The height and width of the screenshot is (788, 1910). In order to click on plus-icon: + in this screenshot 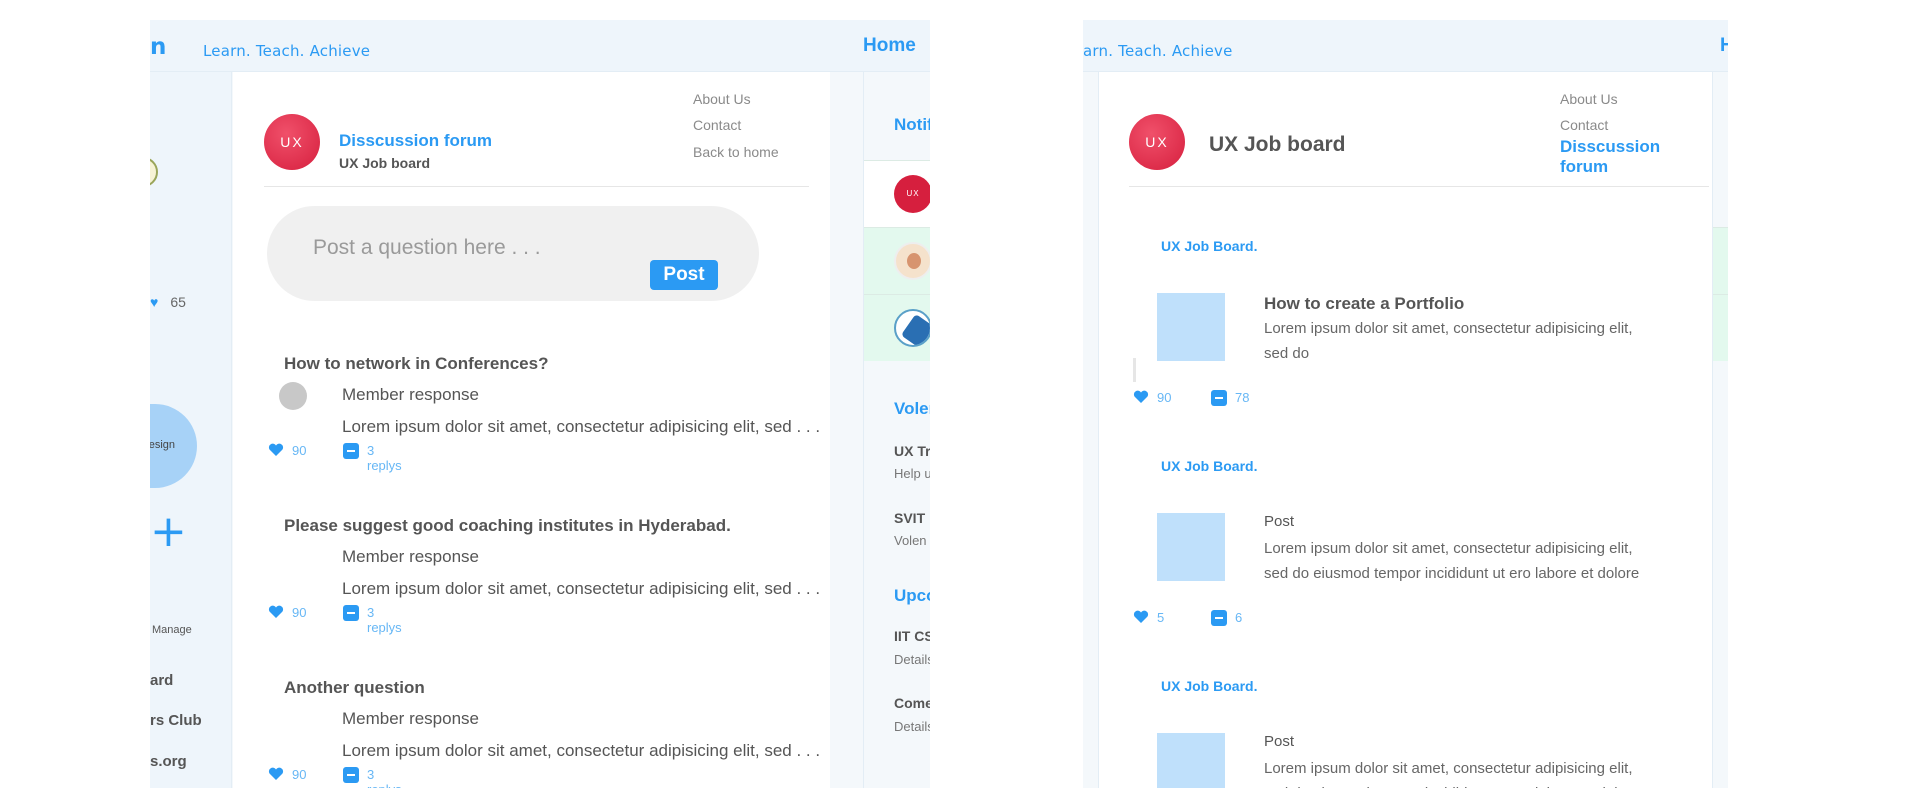, I will do `click(168, 532)`.